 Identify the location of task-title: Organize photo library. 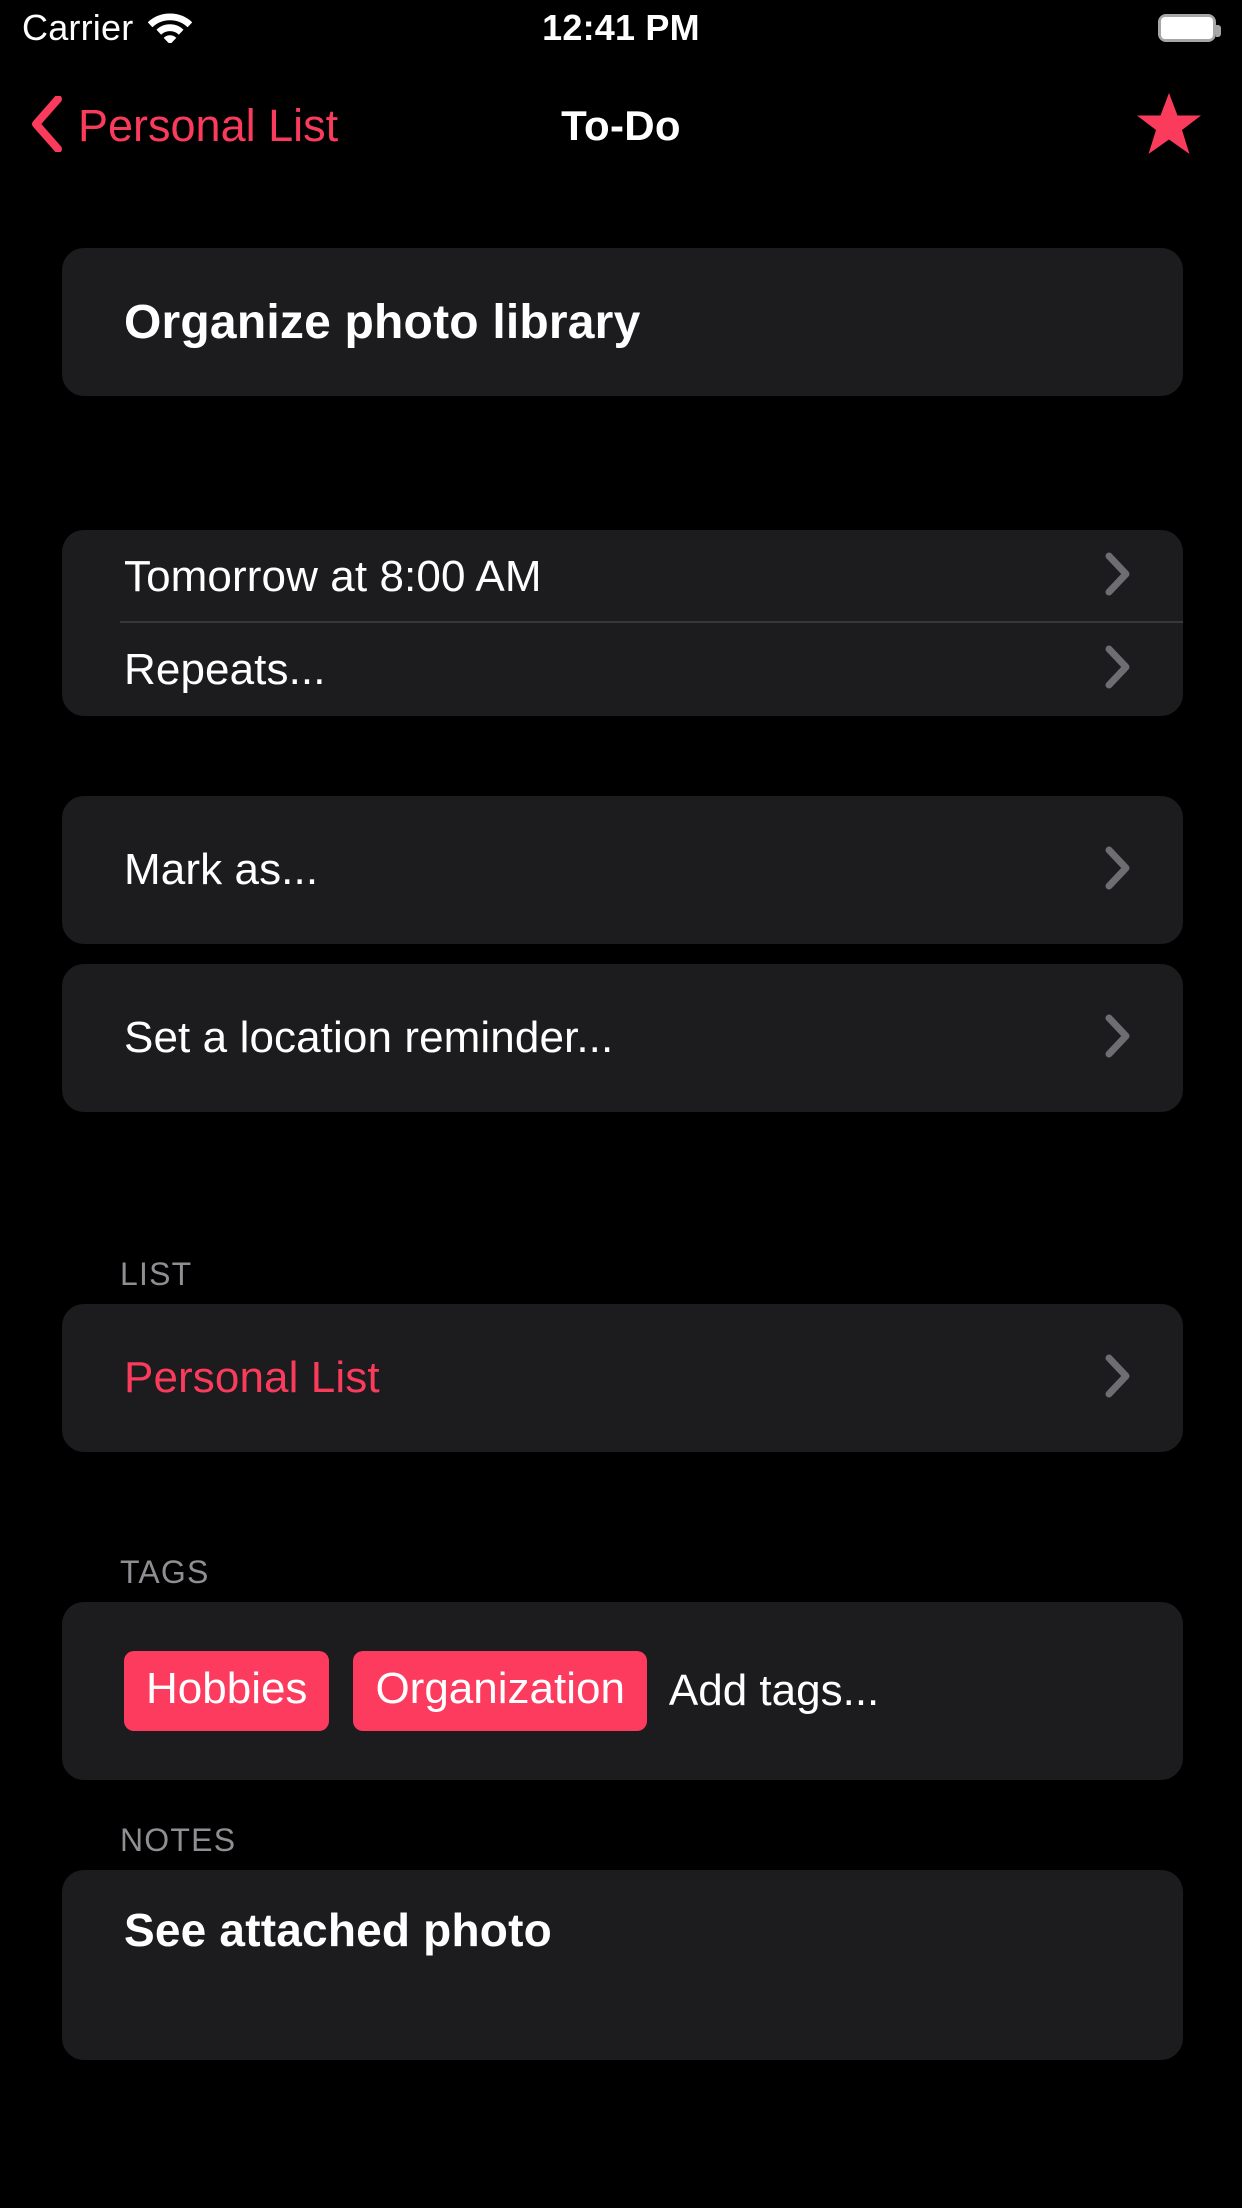
(382, 322).